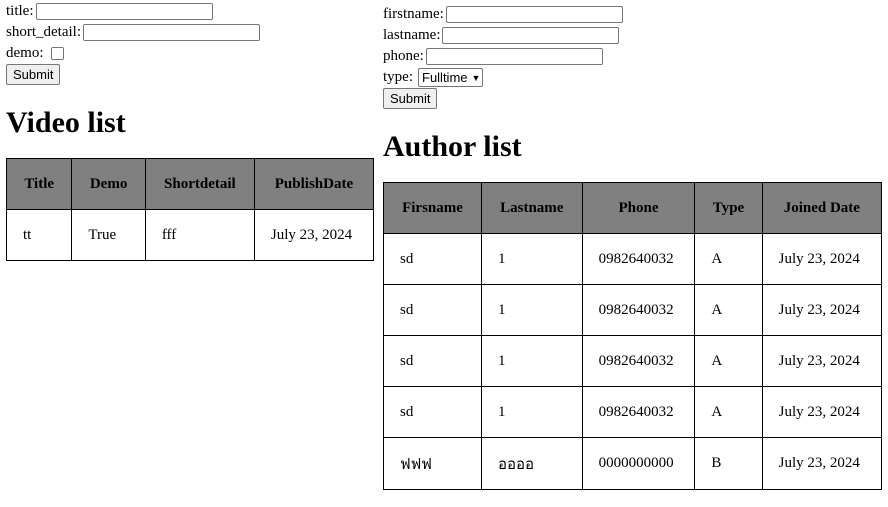 The height and width of the screenshot is (507, 888). What do you see at coordinates (476, 77) in the screenshot?
I see `chevron-down-icon: ▼` at bounding box center [476, 77].